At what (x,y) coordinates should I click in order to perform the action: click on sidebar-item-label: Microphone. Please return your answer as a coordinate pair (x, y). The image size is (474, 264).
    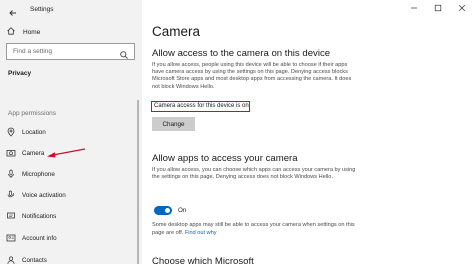
    Looking at the image, I should click on (38, 174).